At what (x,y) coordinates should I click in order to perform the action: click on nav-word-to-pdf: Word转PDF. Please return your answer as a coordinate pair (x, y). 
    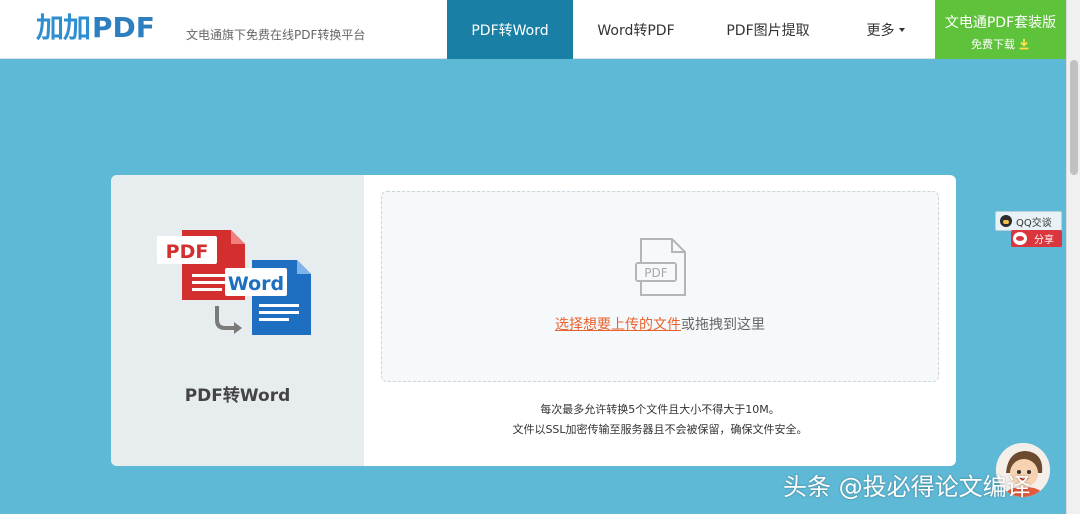
    Looking at the image, I should click on (636, 29).